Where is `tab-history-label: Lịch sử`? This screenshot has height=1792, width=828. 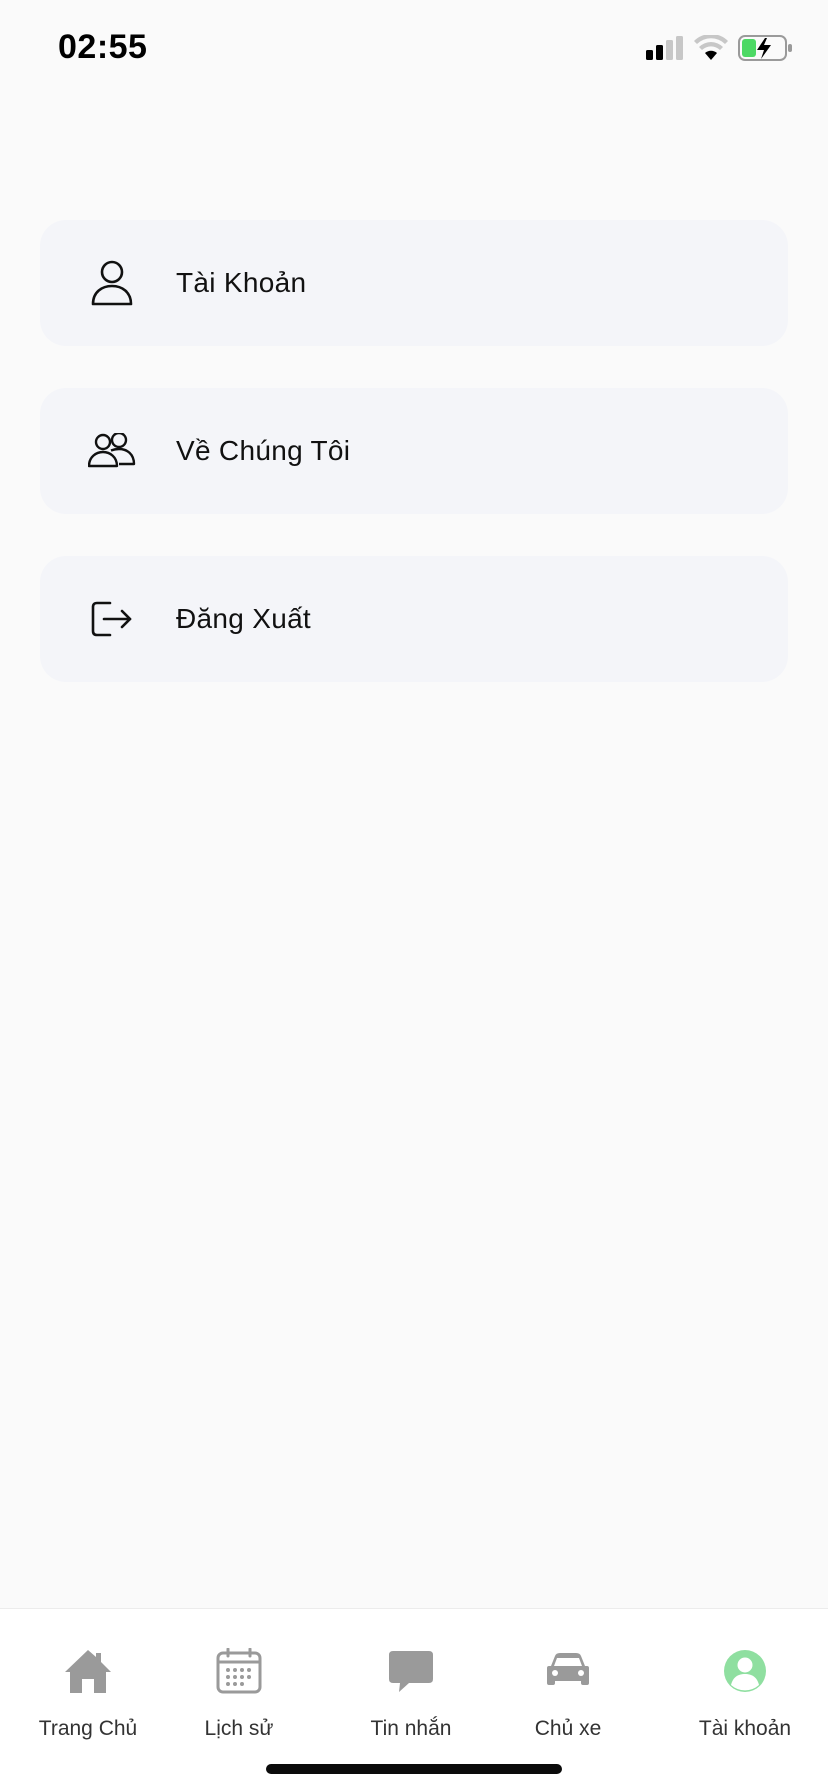 tab-history-label: Lịch sử is located at coordinates (239, 1728).